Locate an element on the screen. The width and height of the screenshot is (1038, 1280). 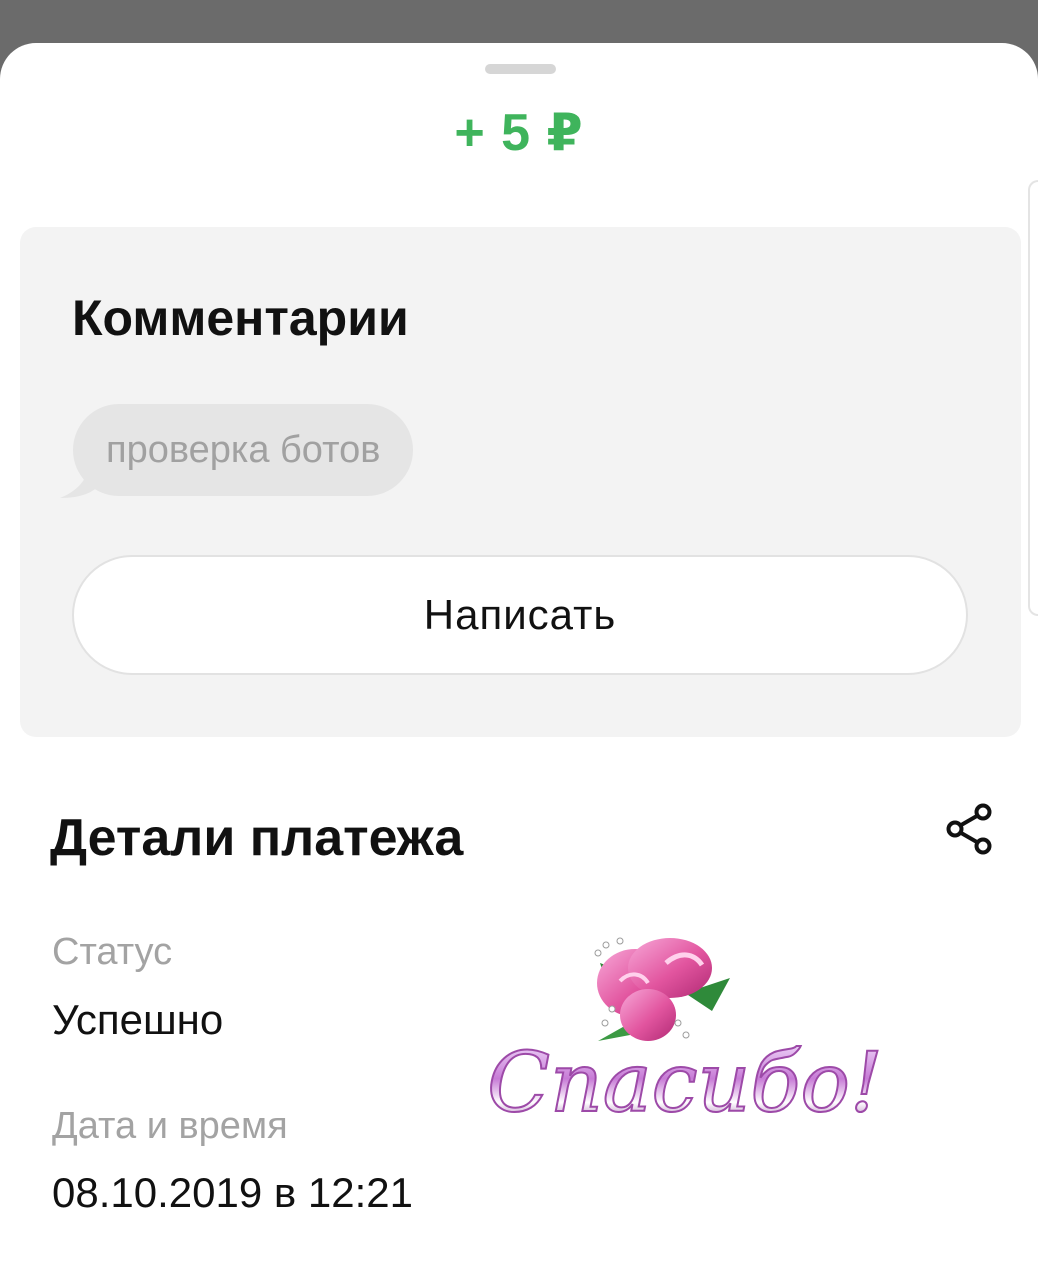
payment-details-title: Детали платежа is located at coordinates (257, 838).